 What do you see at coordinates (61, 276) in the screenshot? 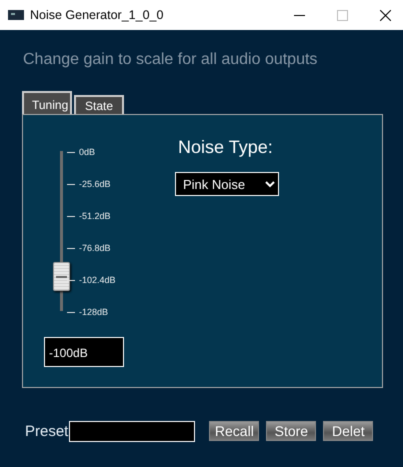
I see `slider-thumb` at bounding box center [61, 276].